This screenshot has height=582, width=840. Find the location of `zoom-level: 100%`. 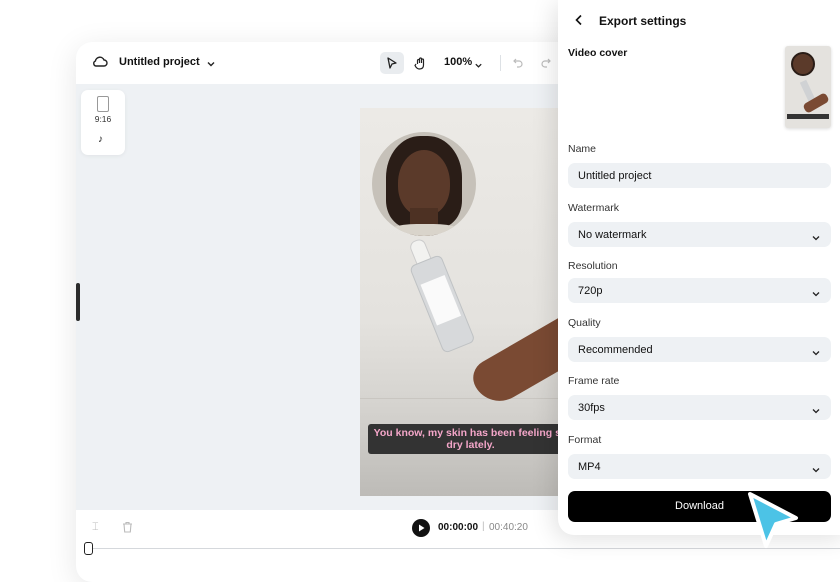

zoom-level: 100% is located at coordinates (458, 62).